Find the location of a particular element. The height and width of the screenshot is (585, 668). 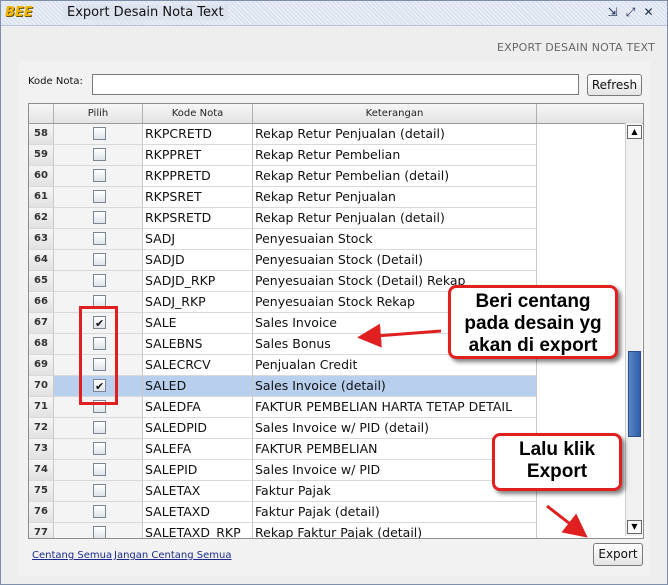

row-number: 68 is located at coordinates (41, 344).